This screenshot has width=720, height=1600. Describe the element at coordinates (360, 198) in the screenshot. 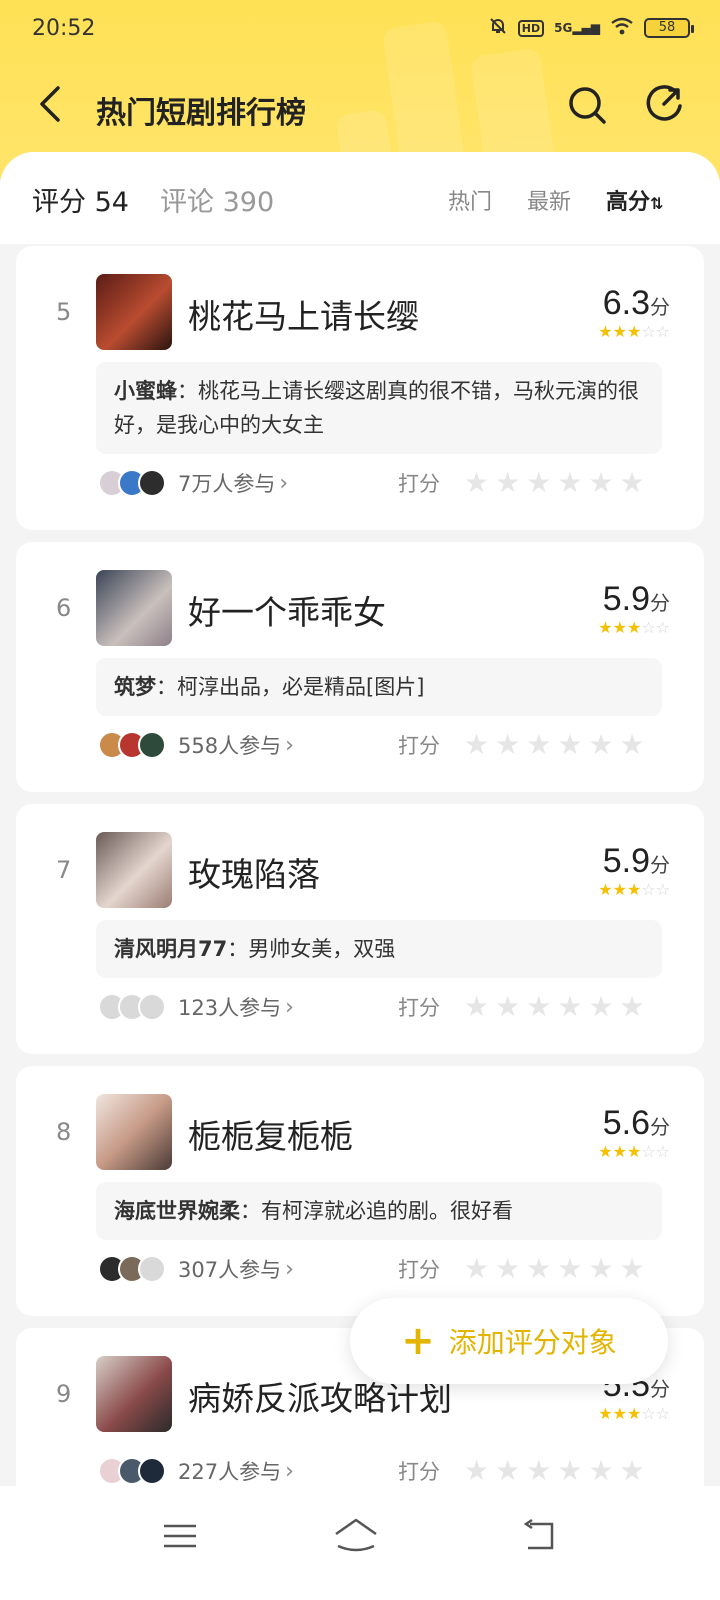

I see `summary-bar: 评分 54 评论 390 热门 最新 高分⇅` at that location.